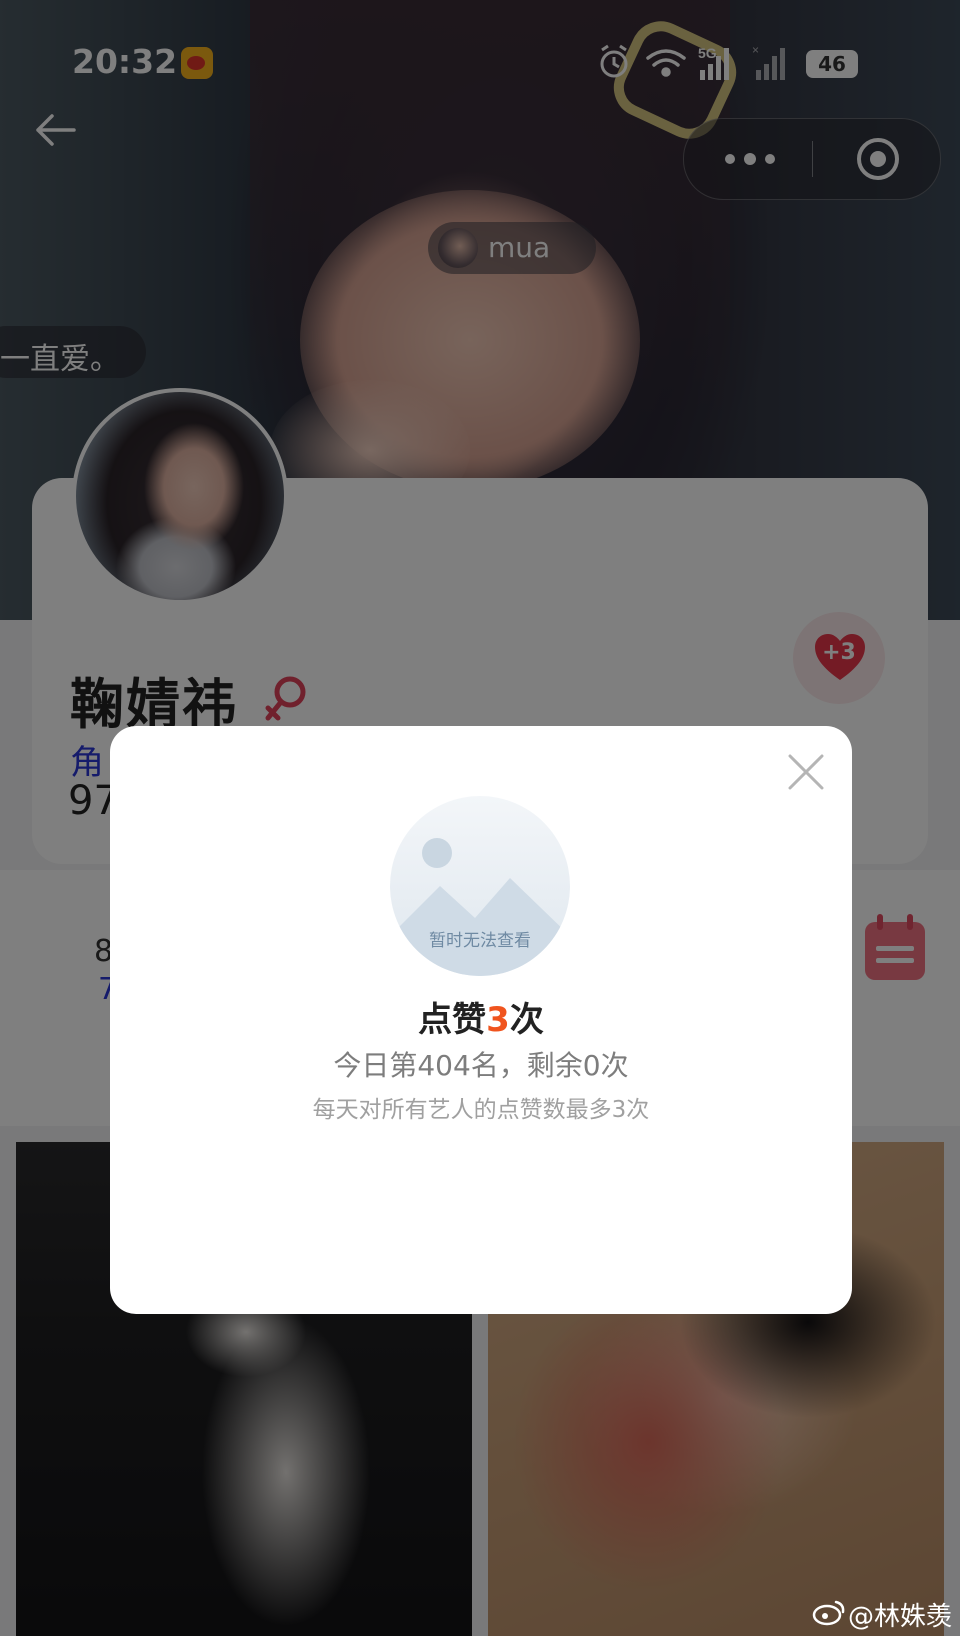 The height and width of the screenshot is (1636, 960). I want to click on mountain-icon, so click(480, 927).